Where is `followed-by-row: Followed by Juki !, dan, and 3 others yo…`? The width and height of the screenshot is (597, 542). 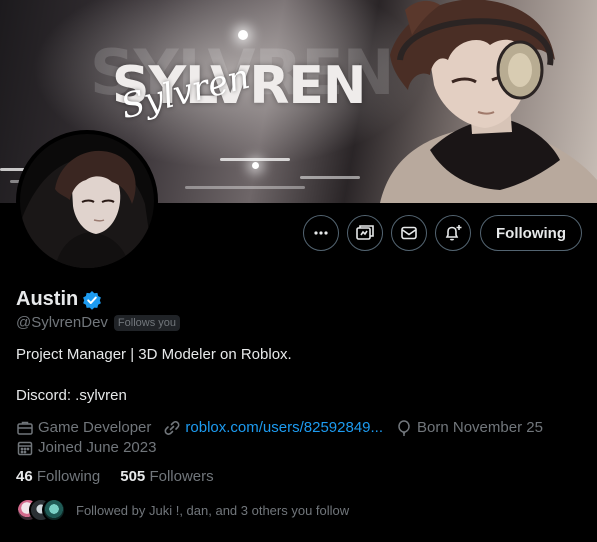 followed-by-row: Followed by Juki !, dan, and 3 others yo… is located at coordinates (182, 510).